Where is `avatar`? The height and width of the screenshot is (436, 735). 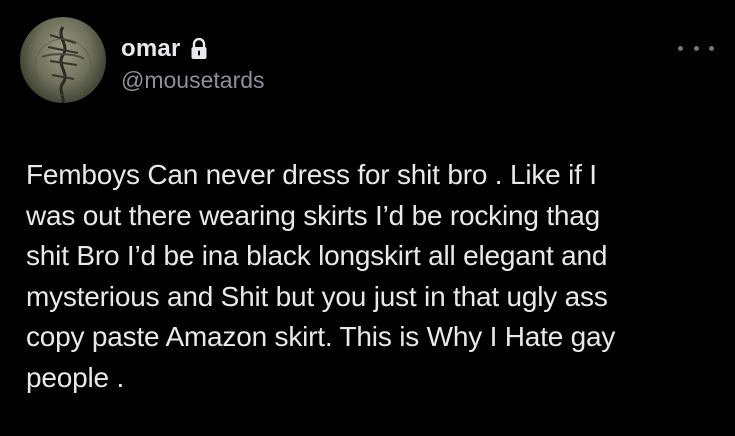
avatar is located at coordinates (63, 60).